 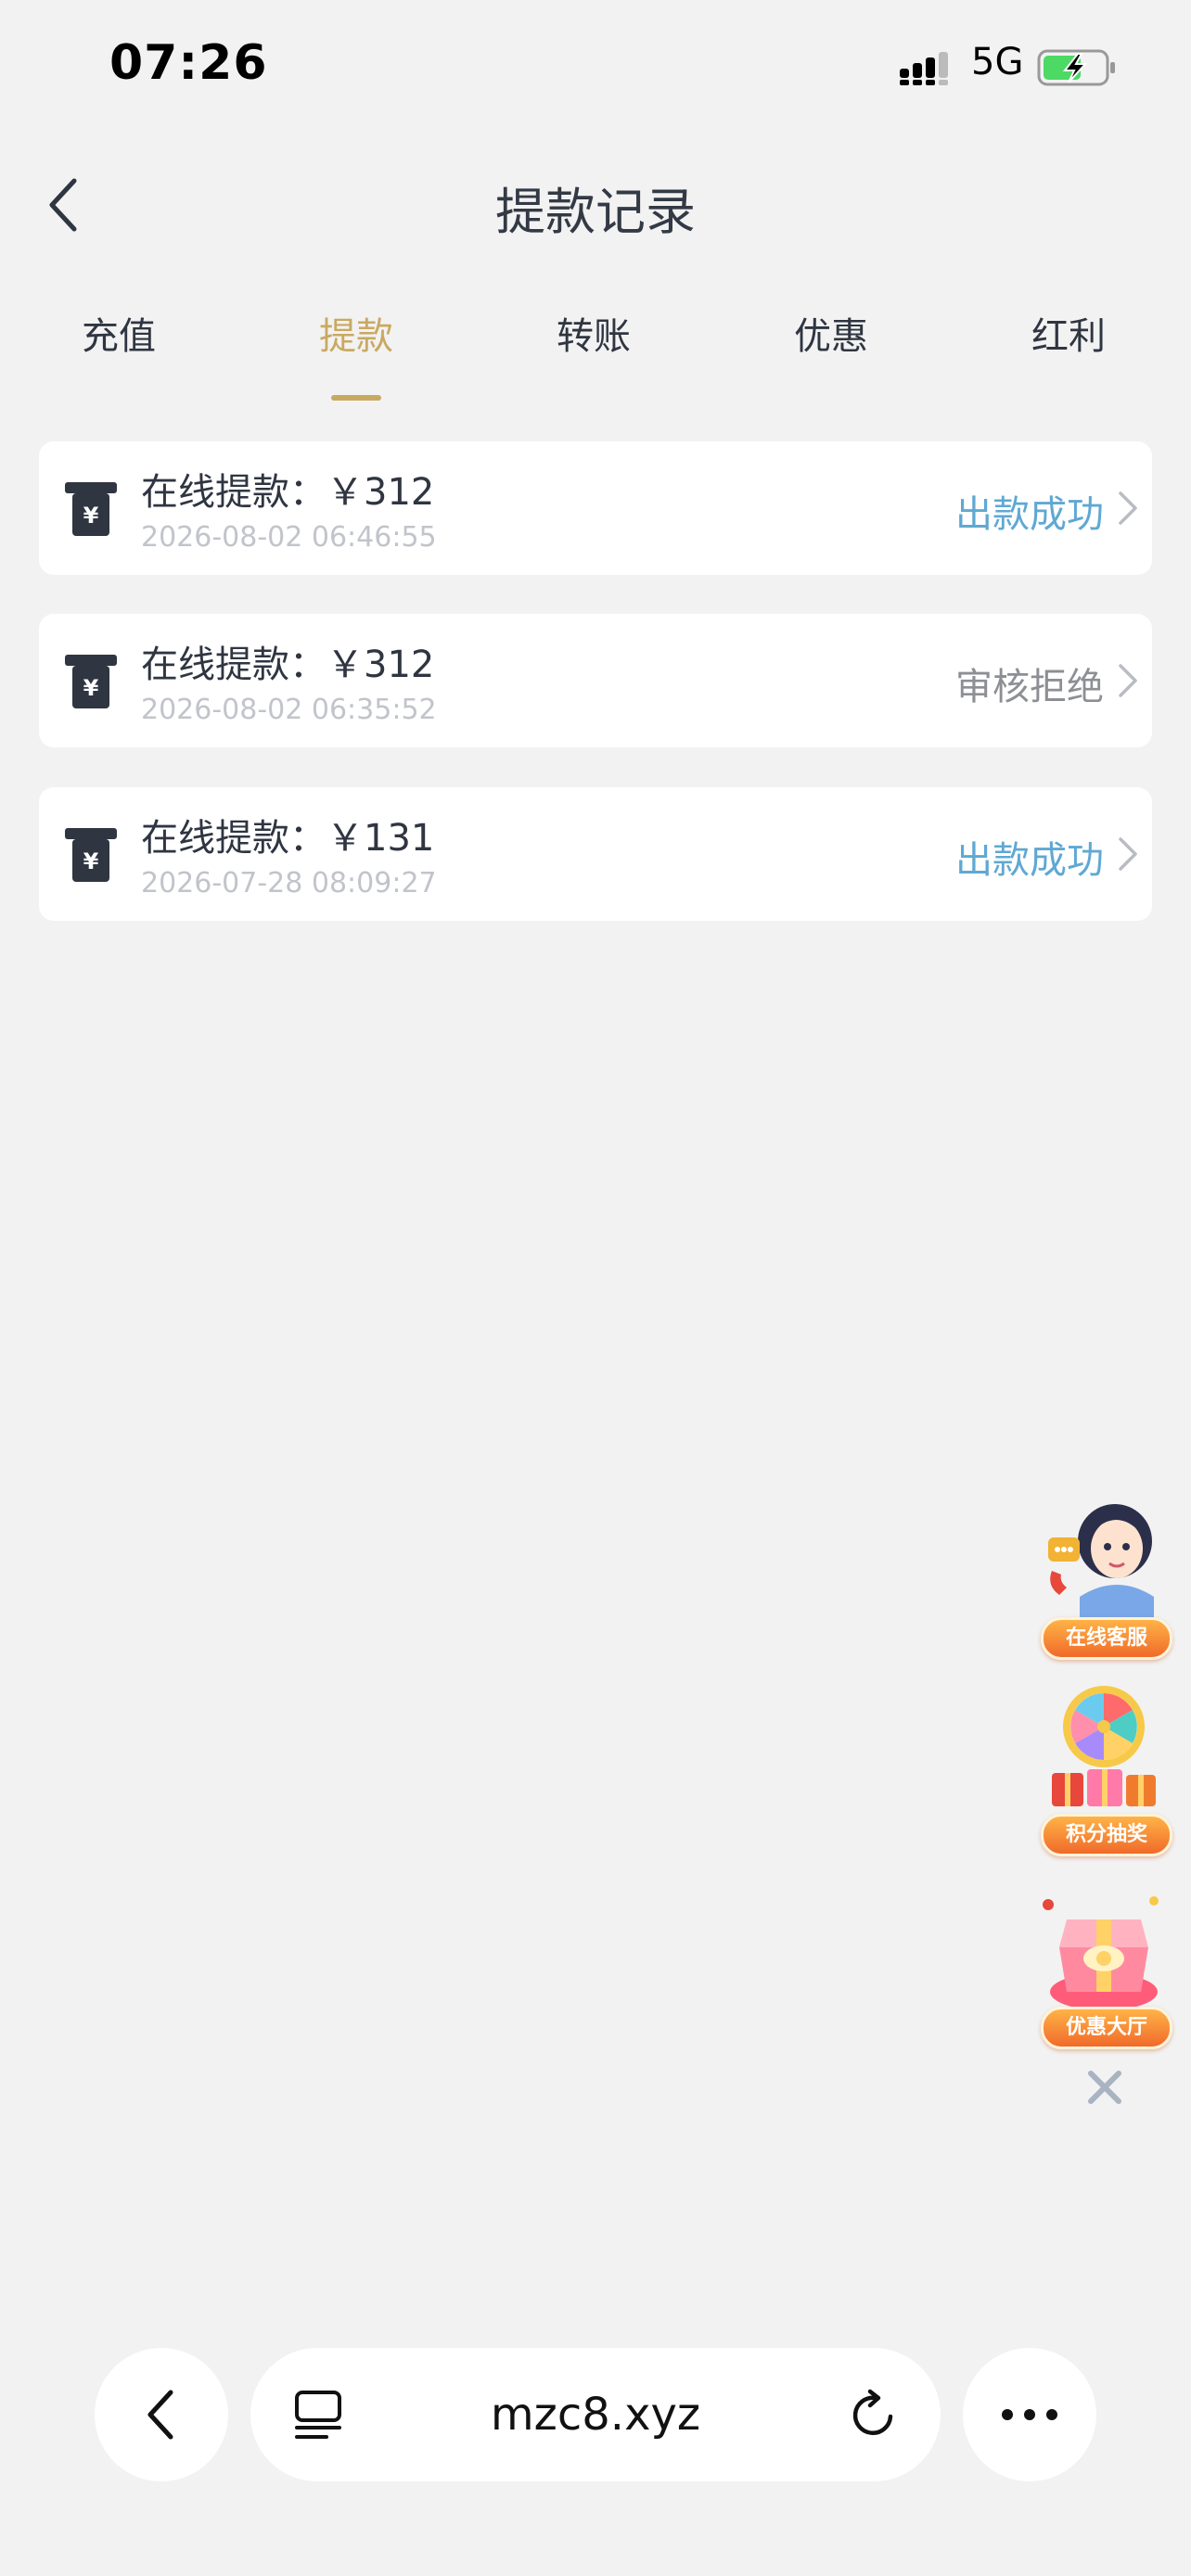 What do you see at coordinates (1106, 2028) in the screenshot?
I see `promotion-hall-label: 优惠大厅` at bounding box center [1106, 2028].